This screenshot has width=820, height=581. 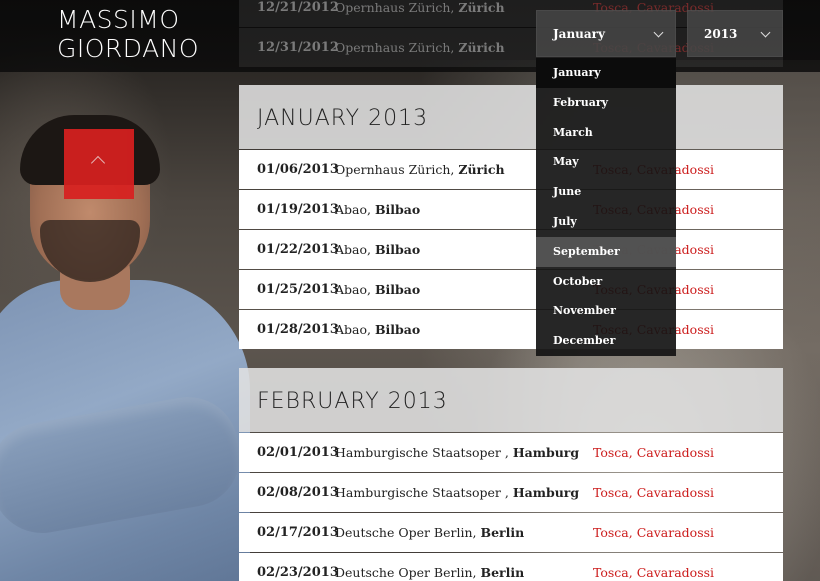 I want to click on chevron-up-icon, so click(x=98, y=163).